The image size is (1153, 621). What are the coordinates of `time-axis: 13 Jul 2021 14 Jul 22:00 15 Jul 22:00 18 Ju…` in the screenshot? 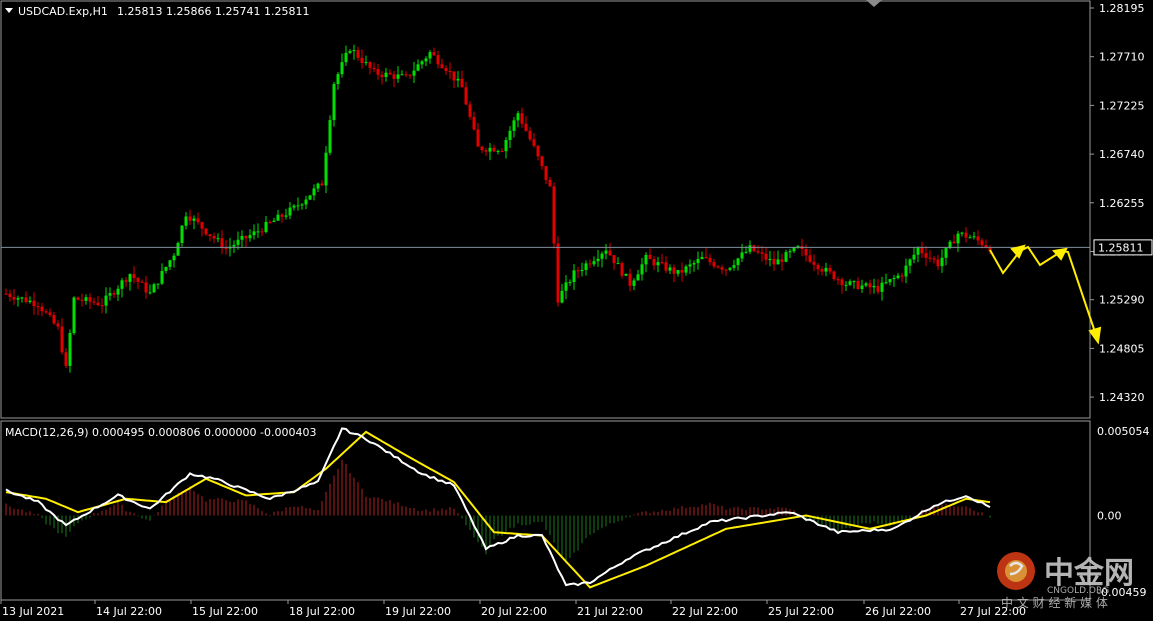 It's located at (513, 609).